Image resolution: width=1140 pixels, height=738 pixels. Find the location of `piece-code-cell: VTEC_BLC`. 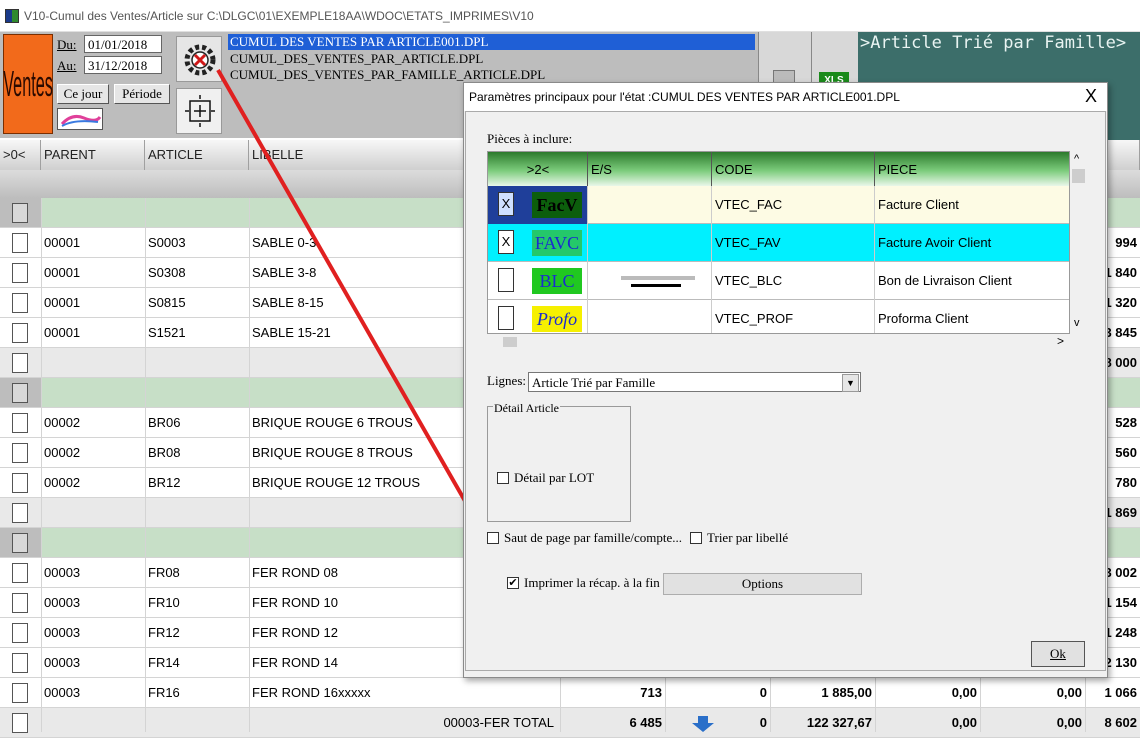

piece-code-cell: VTEC_BLC is located at coordinates (793, 281).